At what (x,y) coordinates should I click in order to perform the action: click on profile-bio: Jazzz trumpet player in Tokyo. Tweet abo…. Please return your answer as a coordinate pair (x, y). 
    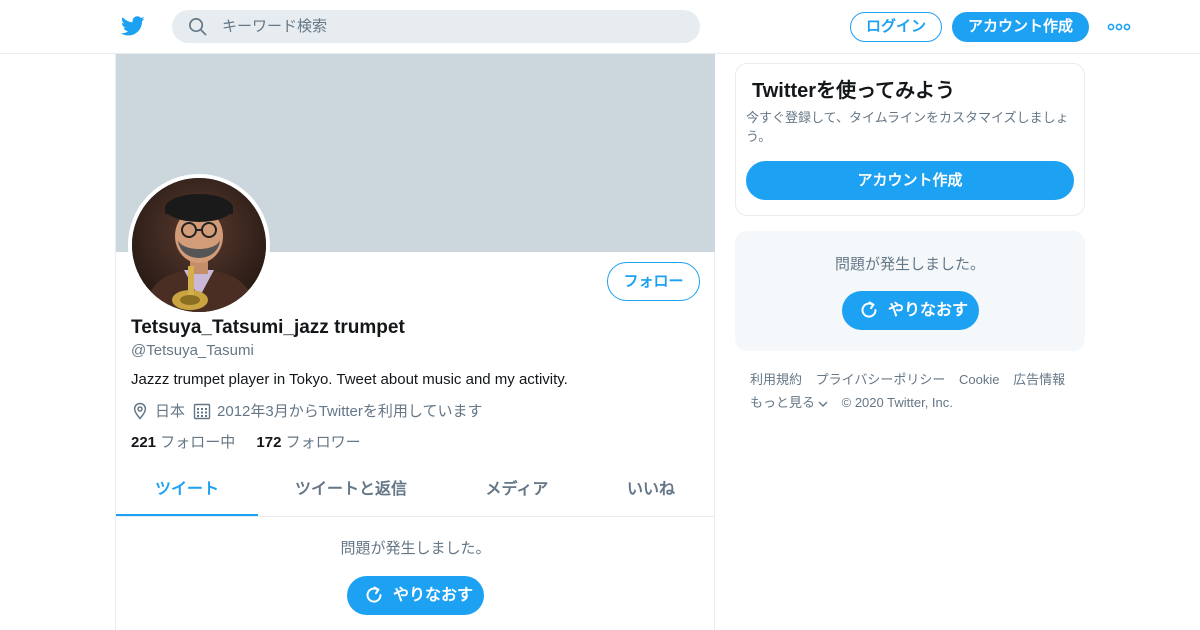
    Looking at the image, I should click on (349, 379).